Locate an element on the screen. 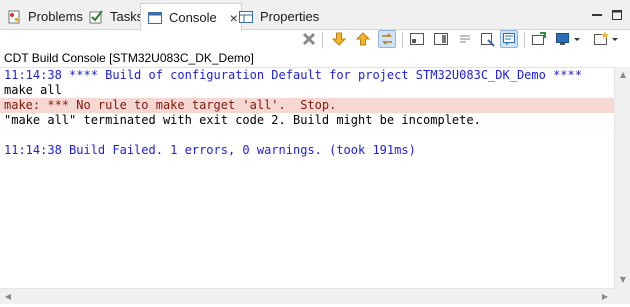 This screenshot has height=307, width=630. scroll-right-icon: ▶ is located at coordinates (605, 297).